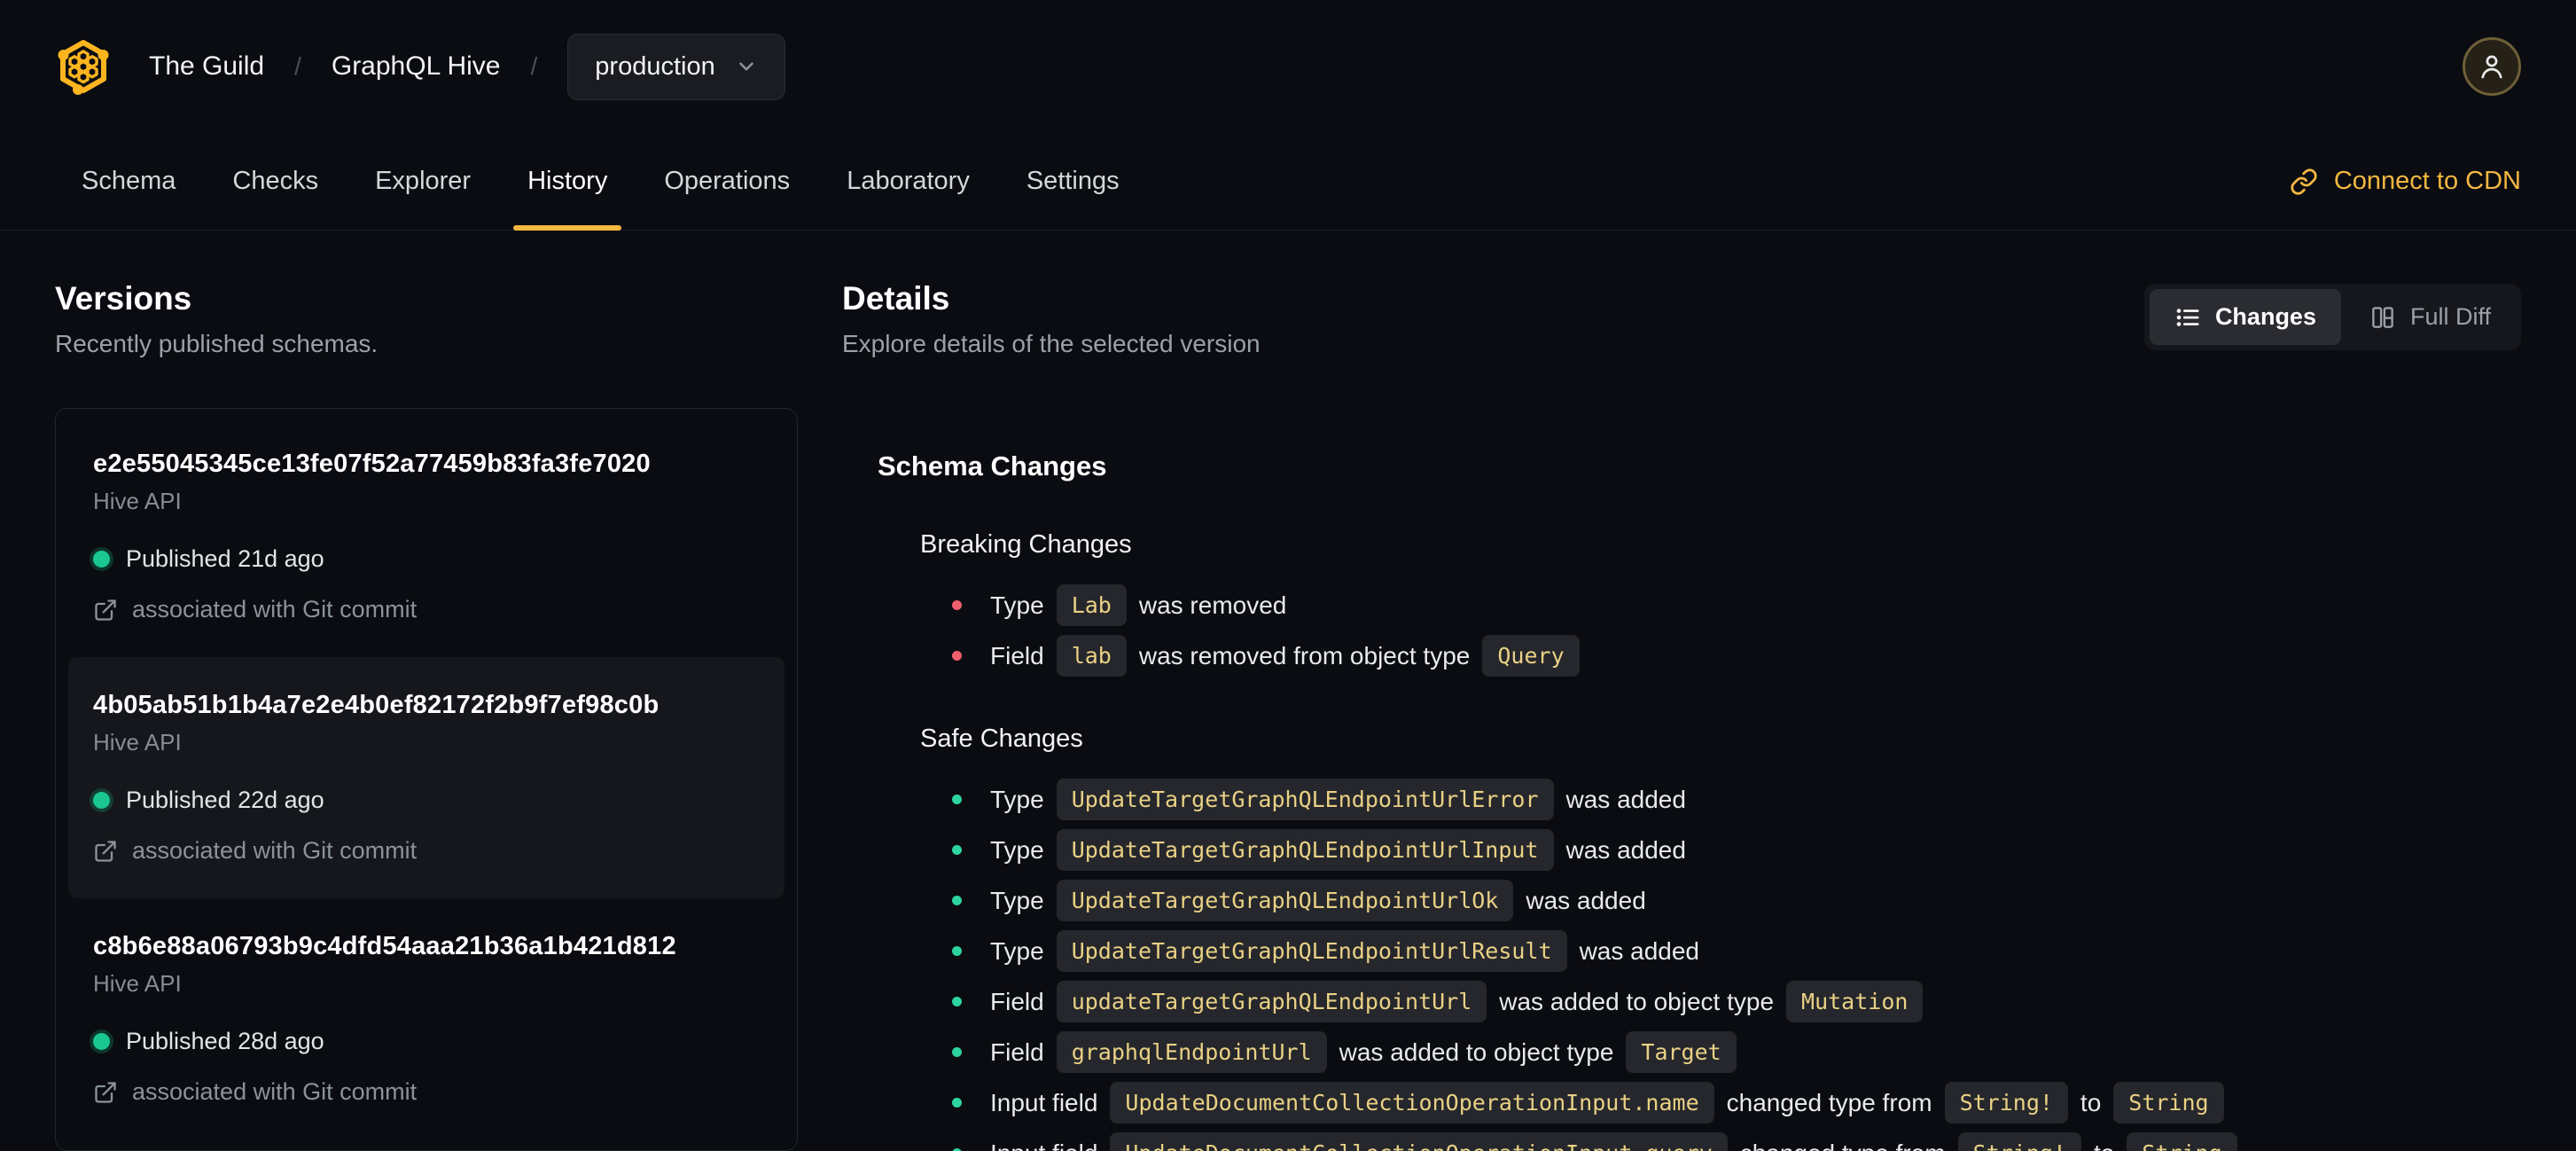  I want to click on view-toggle: Changes Full Diff, so click(2332, 317).